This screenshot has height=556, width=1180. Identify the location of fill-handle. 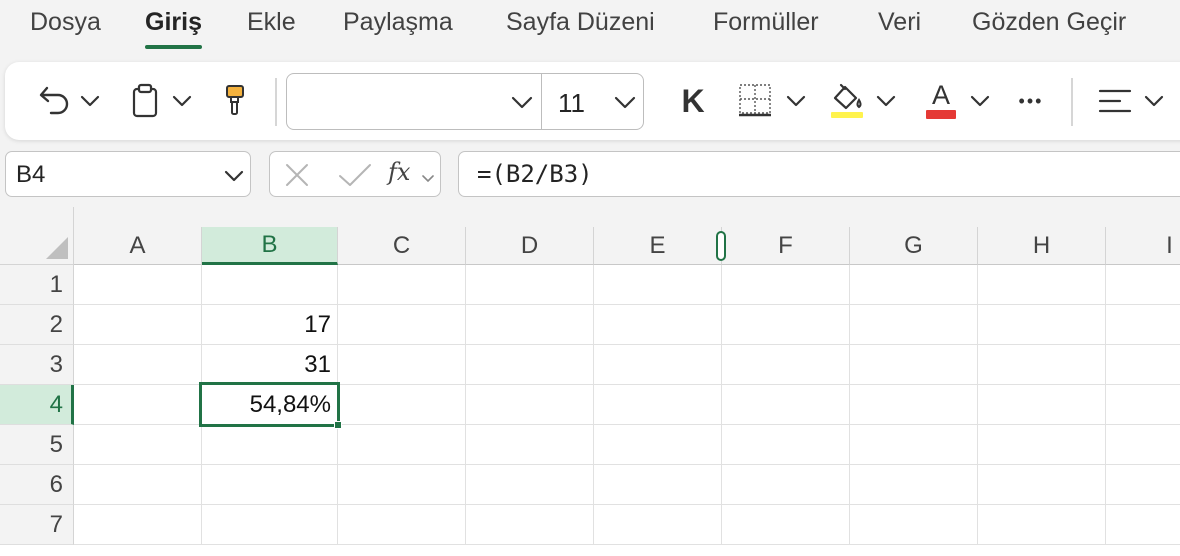
(338, 425).